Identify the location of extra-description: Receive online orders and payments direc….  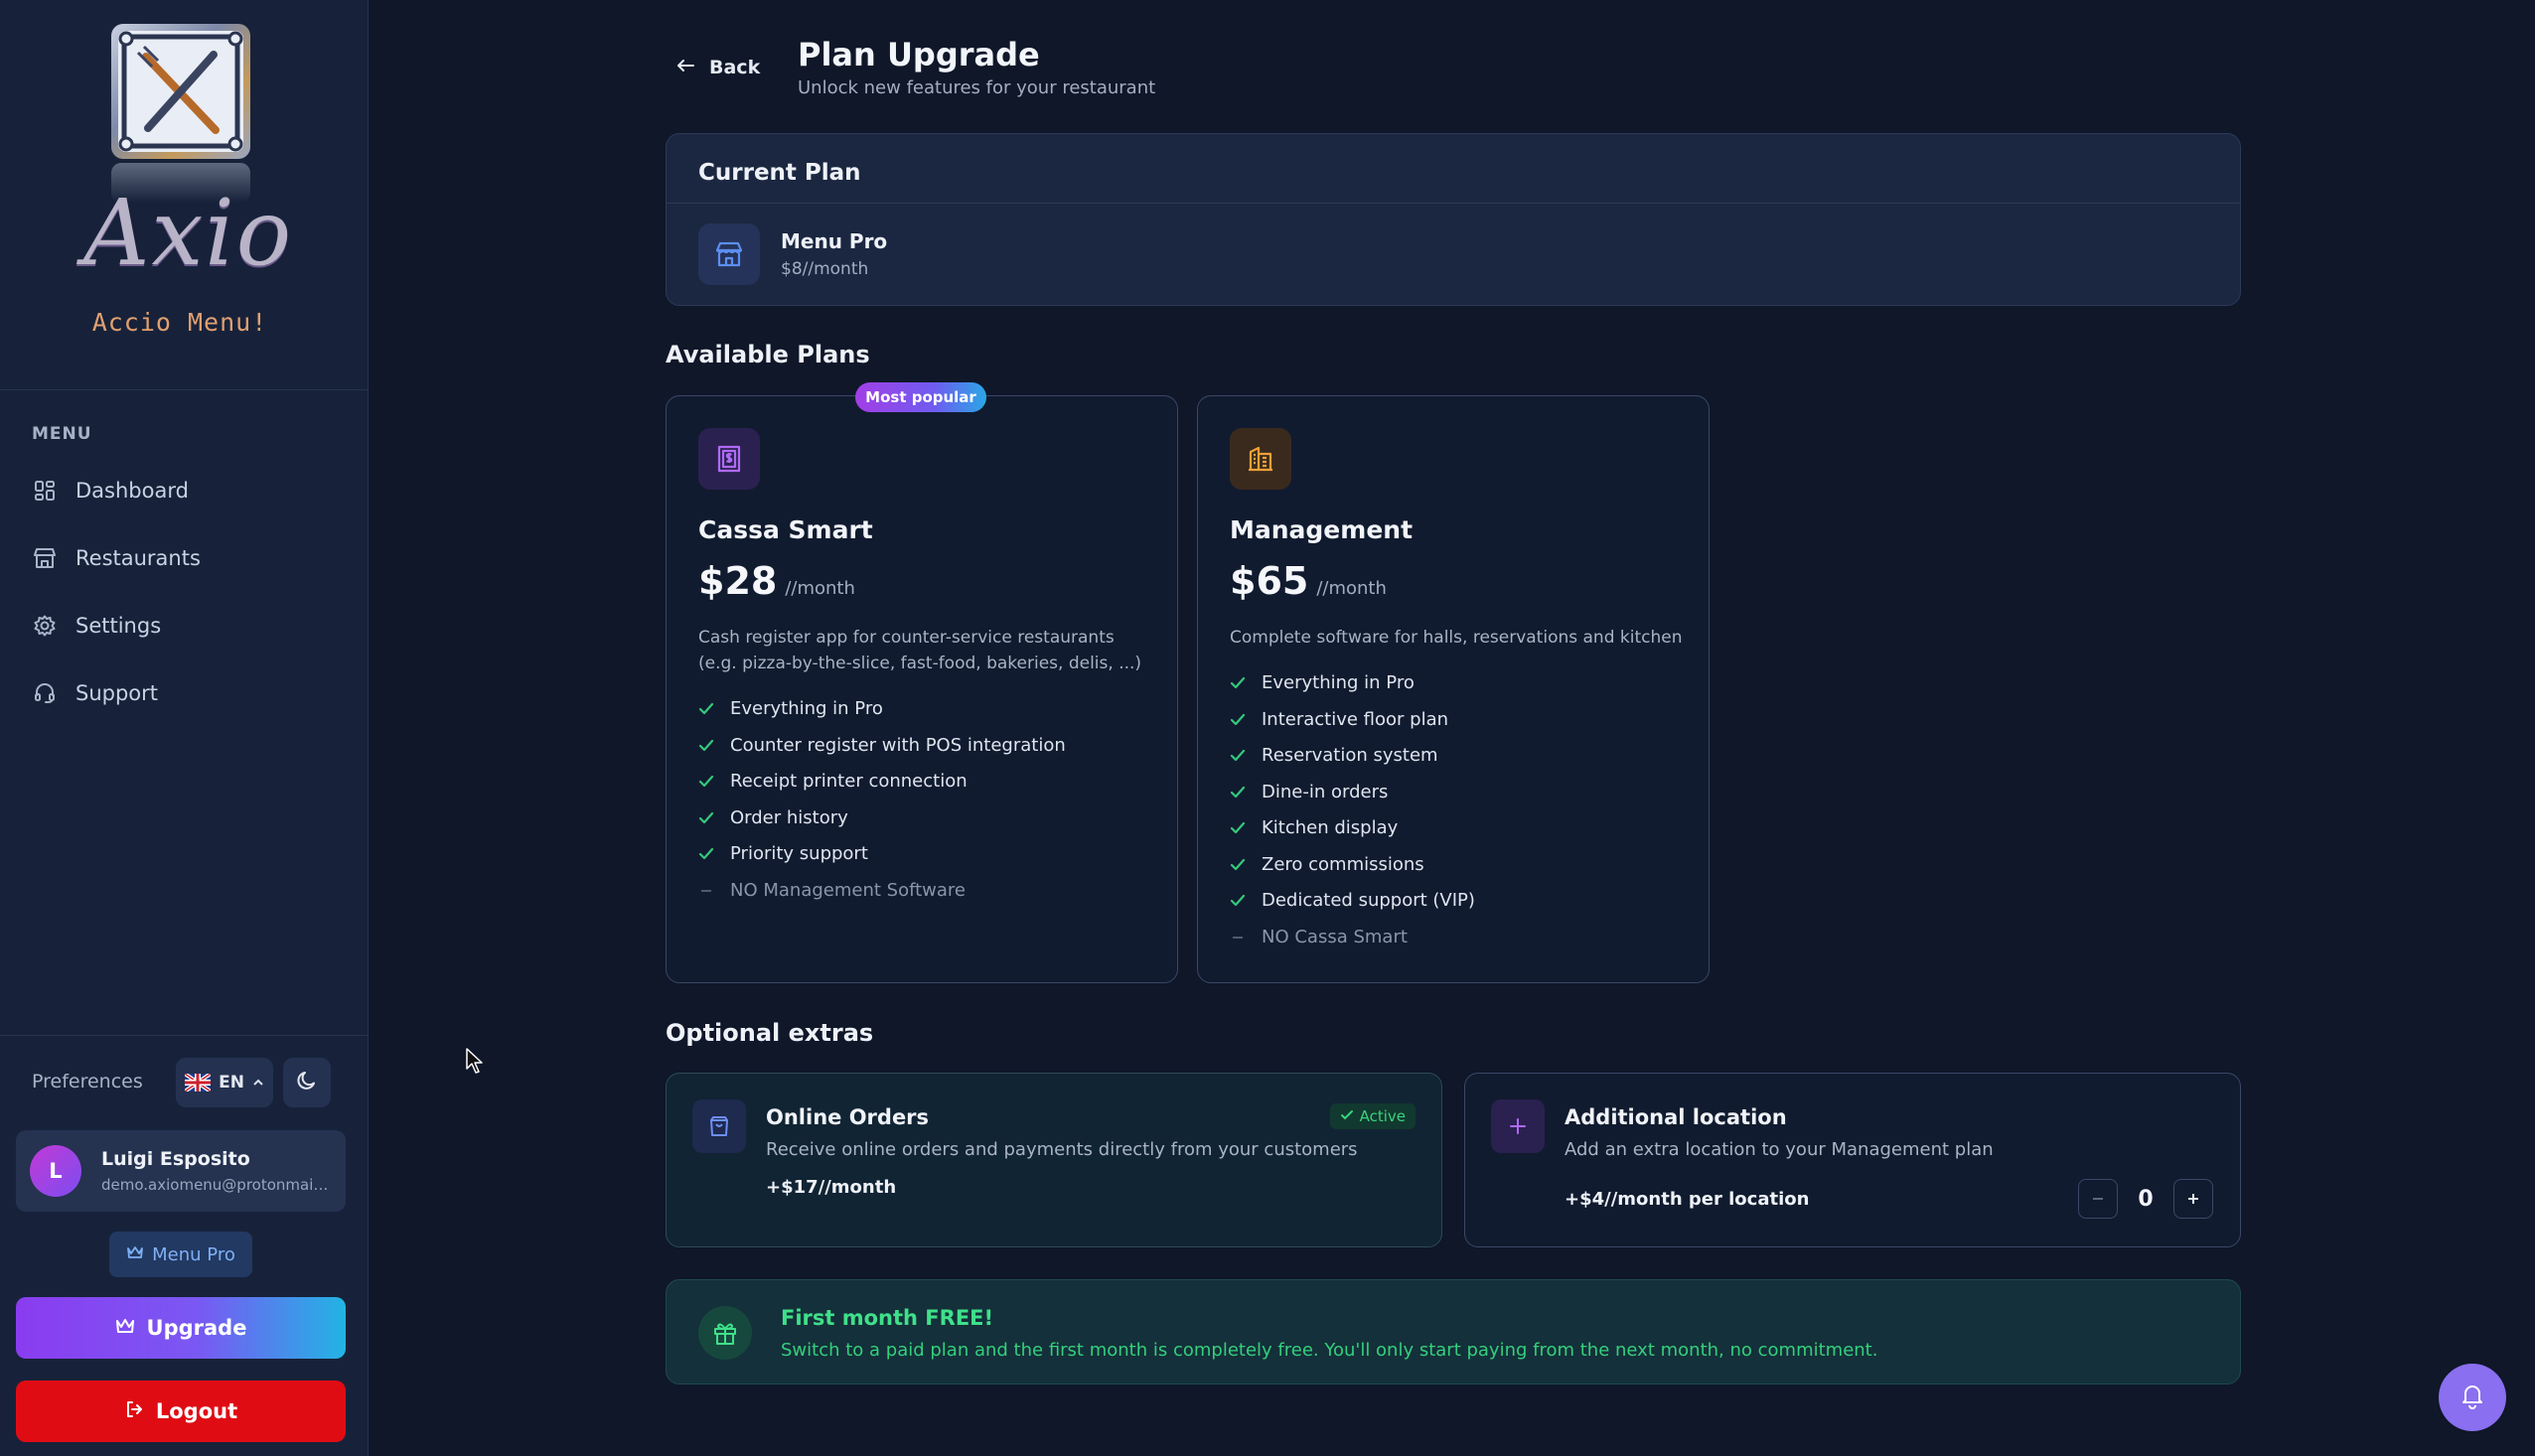
(1062, 1149).